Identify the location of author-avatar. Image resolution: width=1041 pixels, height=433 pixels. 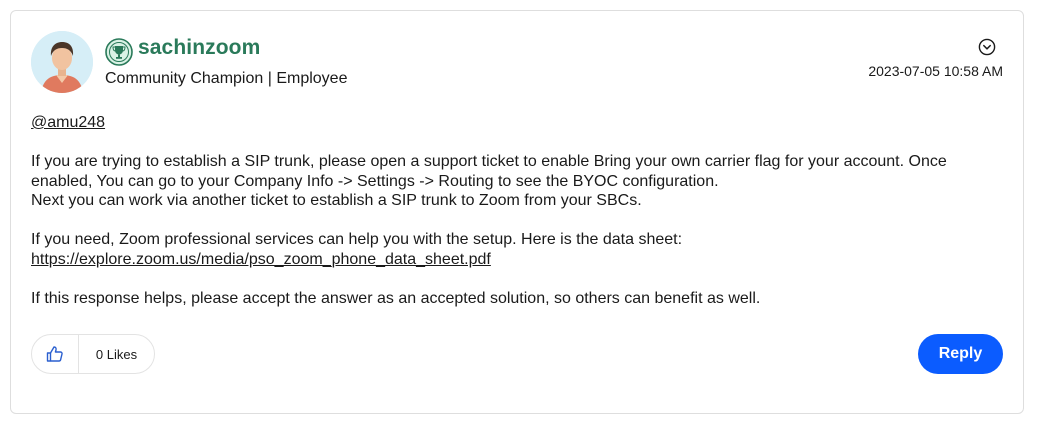
(62, 62).